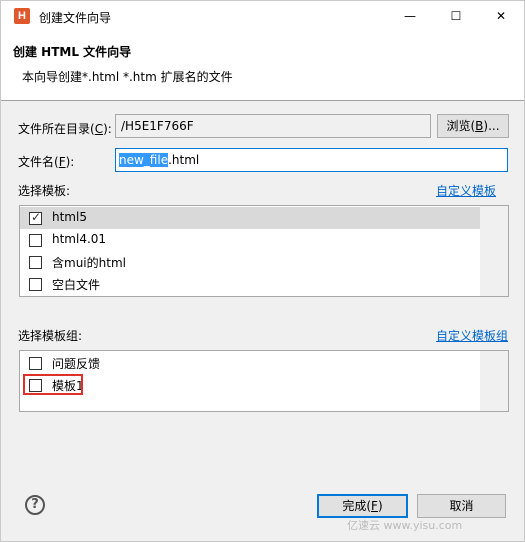 The width and height of the screenshot is (525, 542). Describe the element at coordinates (456, 16) in the screenshot. I see `maximize-icon: ☐` at that location.